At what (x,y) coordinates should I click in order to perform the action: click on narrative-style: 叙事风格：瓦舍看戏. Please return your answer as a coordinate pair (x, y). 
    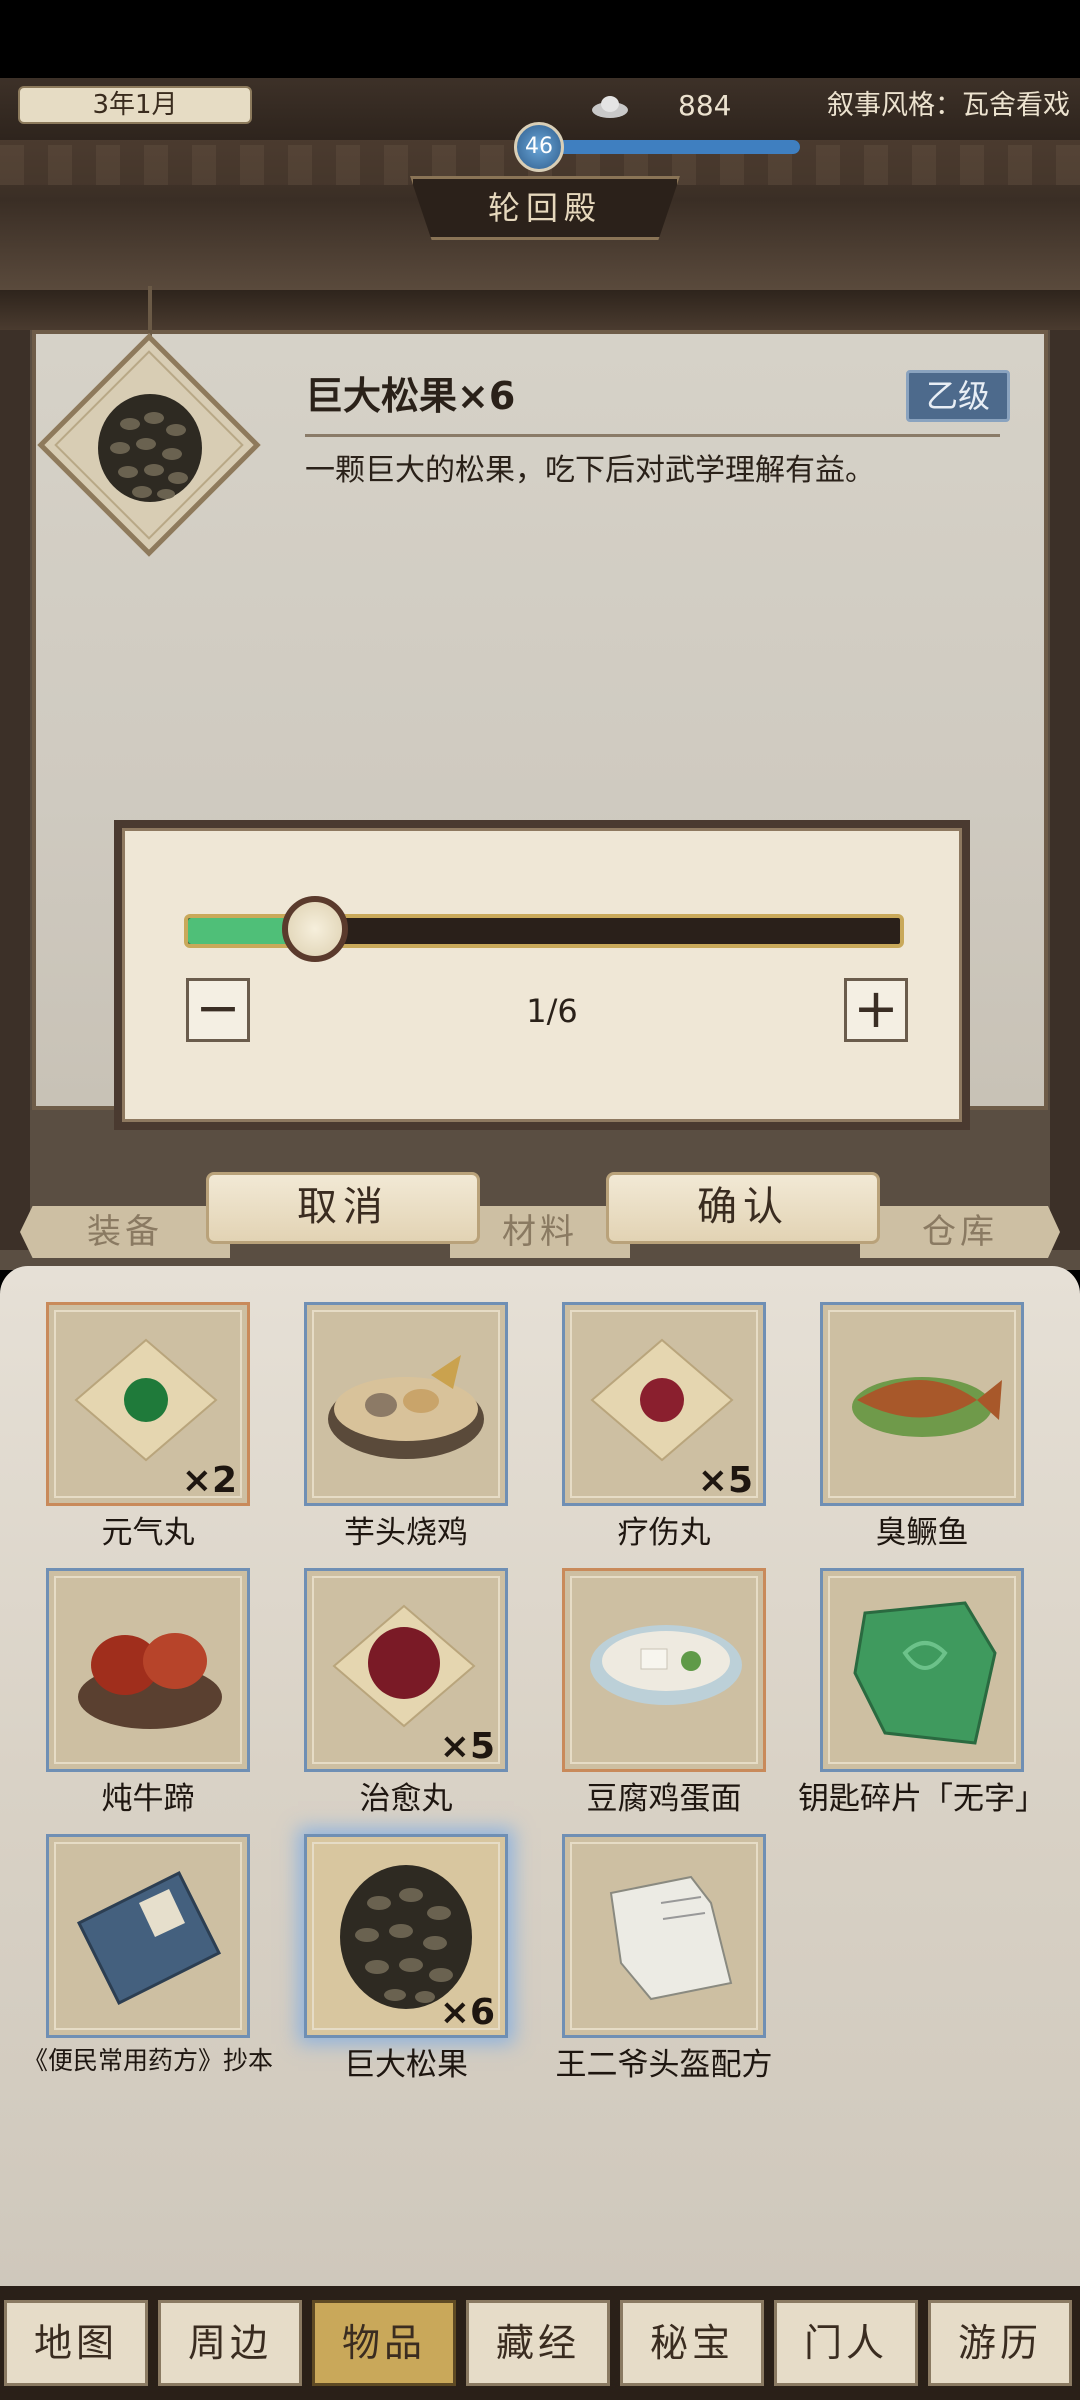
    Looking at the image, I should click on (939, 106).